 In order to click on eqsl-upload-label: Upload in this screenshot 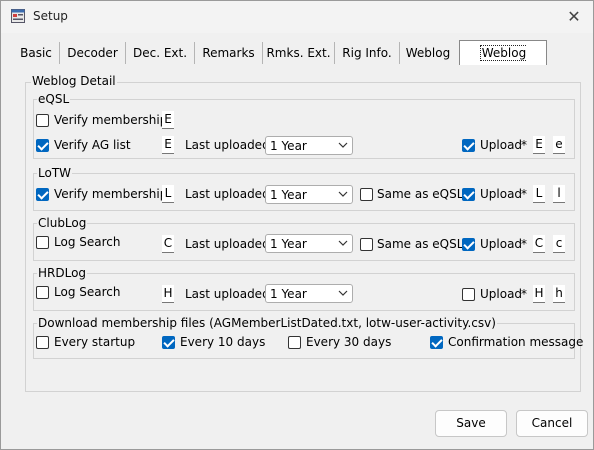, I will do `click(501, 145)`.